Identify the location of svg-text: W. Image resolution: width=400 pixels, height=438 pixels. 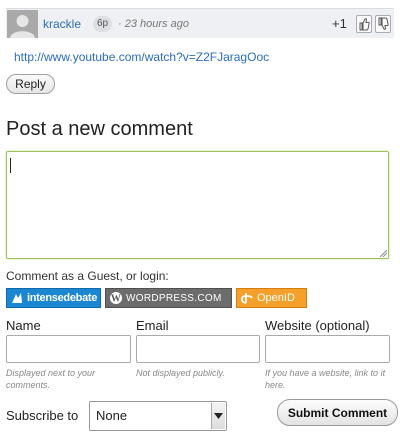
(116, 299).